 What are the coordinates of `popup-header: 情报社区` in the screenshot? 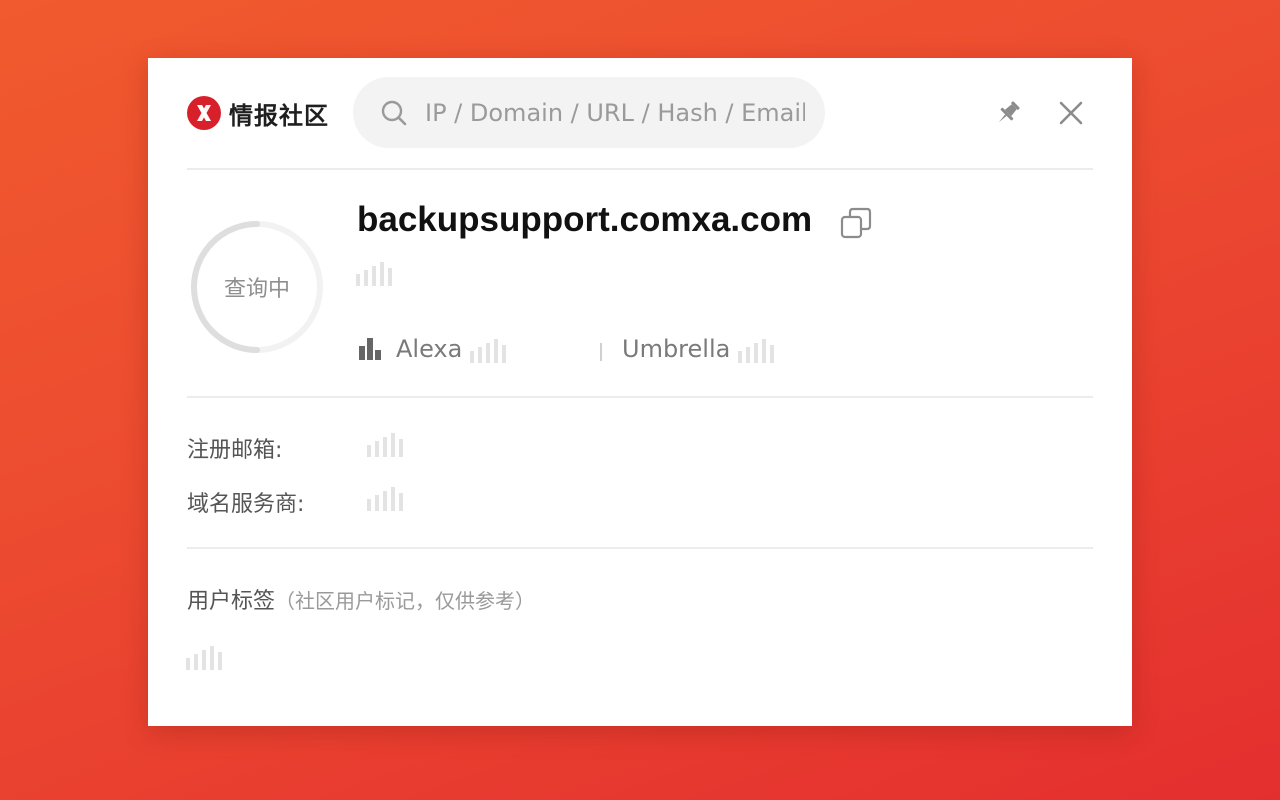 It's located at (640, 113).